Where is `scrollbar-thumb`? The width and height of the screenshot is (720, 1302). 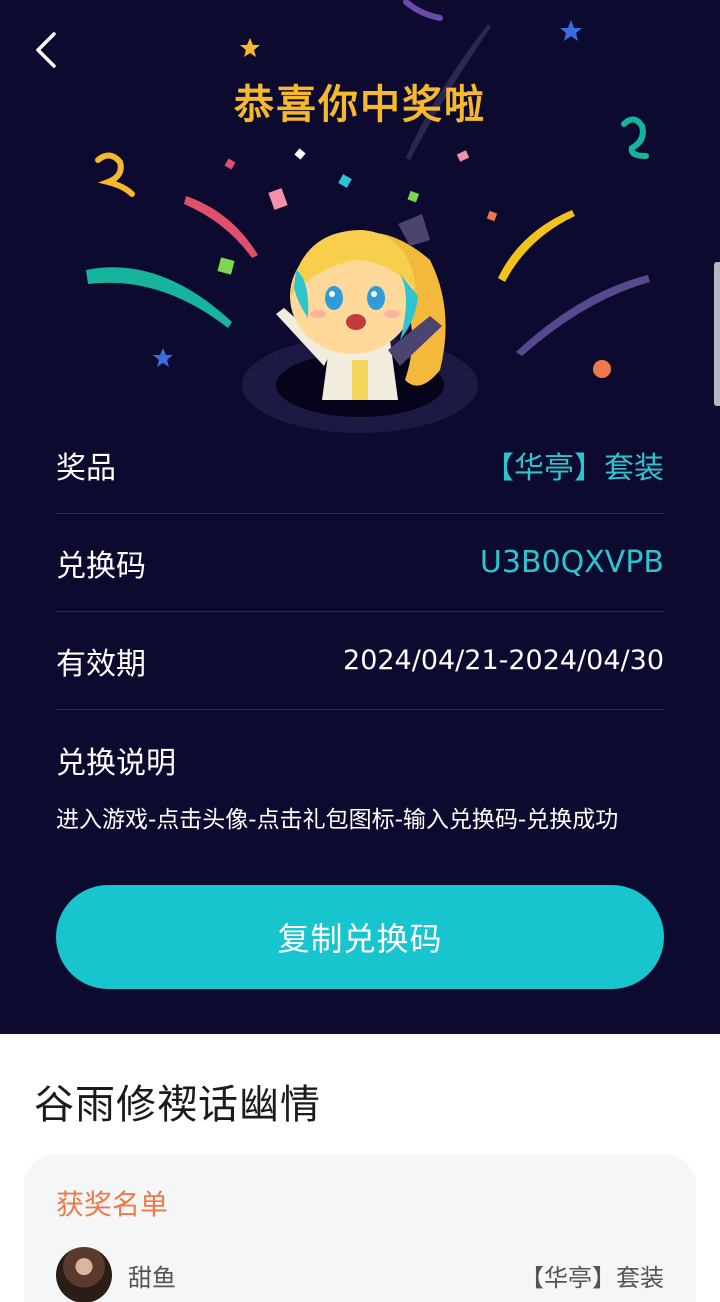 scrollbar-thumb is located at coordinates (717, 334).